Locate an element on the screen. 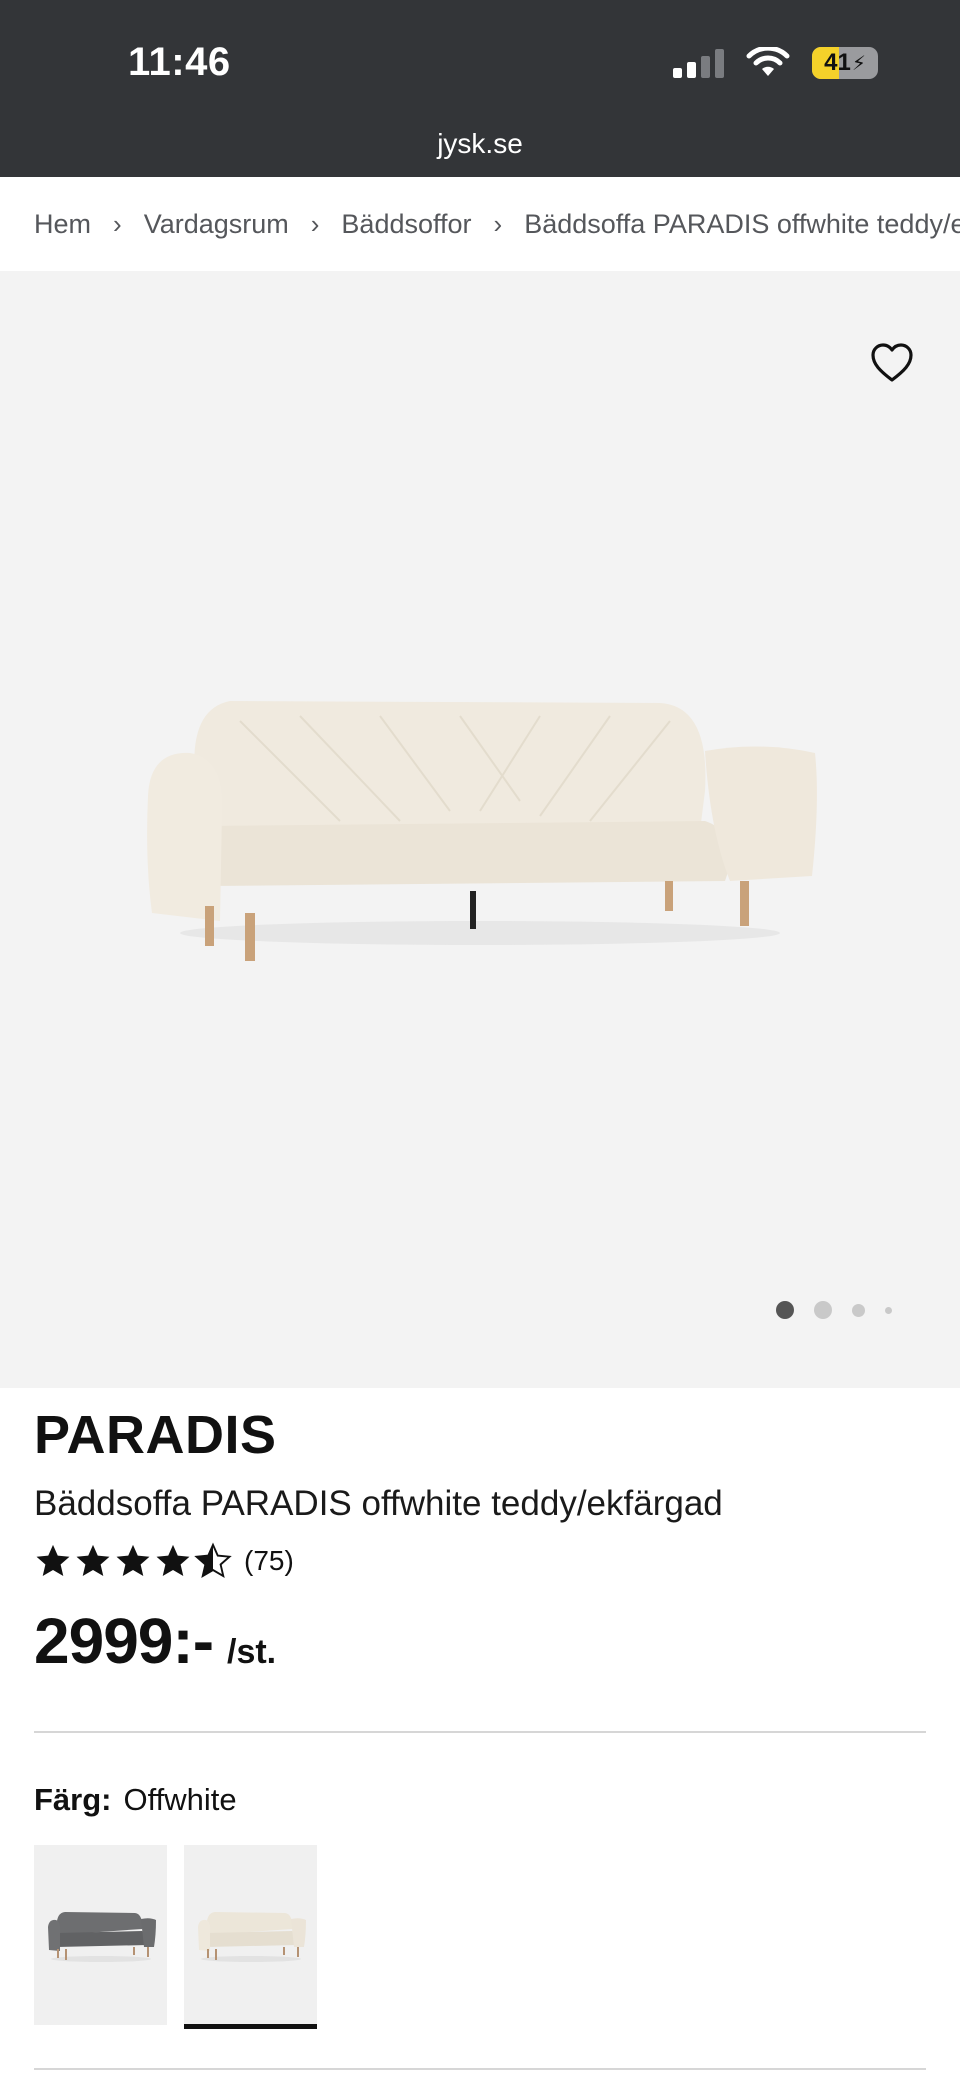 This screenshot has width=960, height=2081. browser-top-bar: 11:46 41 ⚡ jysk.se is located at coordinates (480, 88).